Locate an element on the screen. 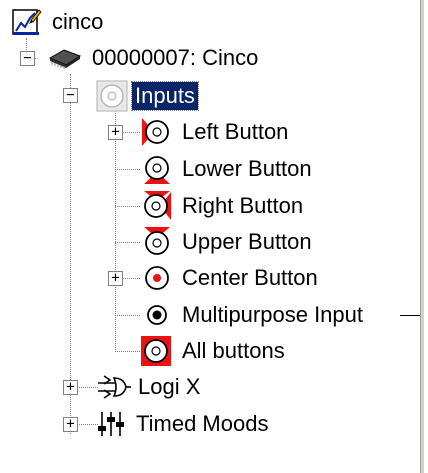 This screenshot has width=428, height=473. logic-gate-icon is located at coordinates (114, 387).